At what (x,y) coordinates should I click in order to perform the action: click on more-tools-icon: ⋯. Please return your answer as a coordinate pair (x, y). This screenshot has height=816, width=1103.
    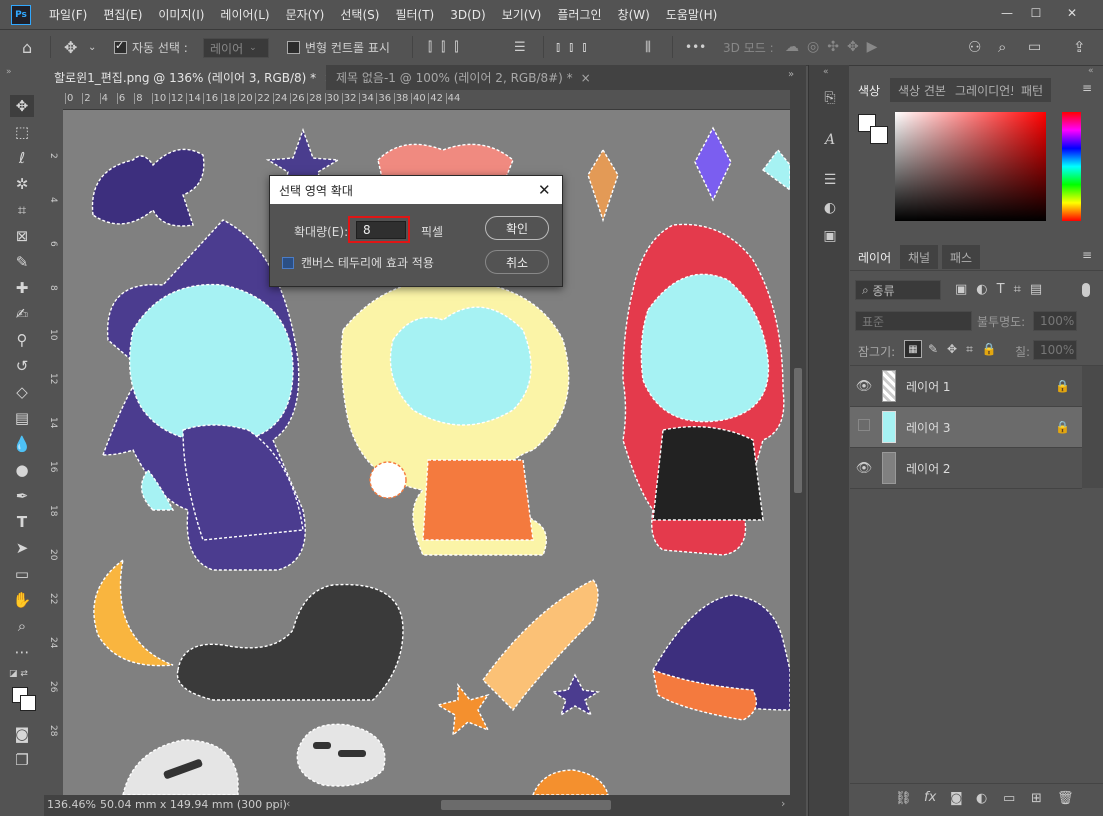
    Looking at the image, I should click on (22, 652).